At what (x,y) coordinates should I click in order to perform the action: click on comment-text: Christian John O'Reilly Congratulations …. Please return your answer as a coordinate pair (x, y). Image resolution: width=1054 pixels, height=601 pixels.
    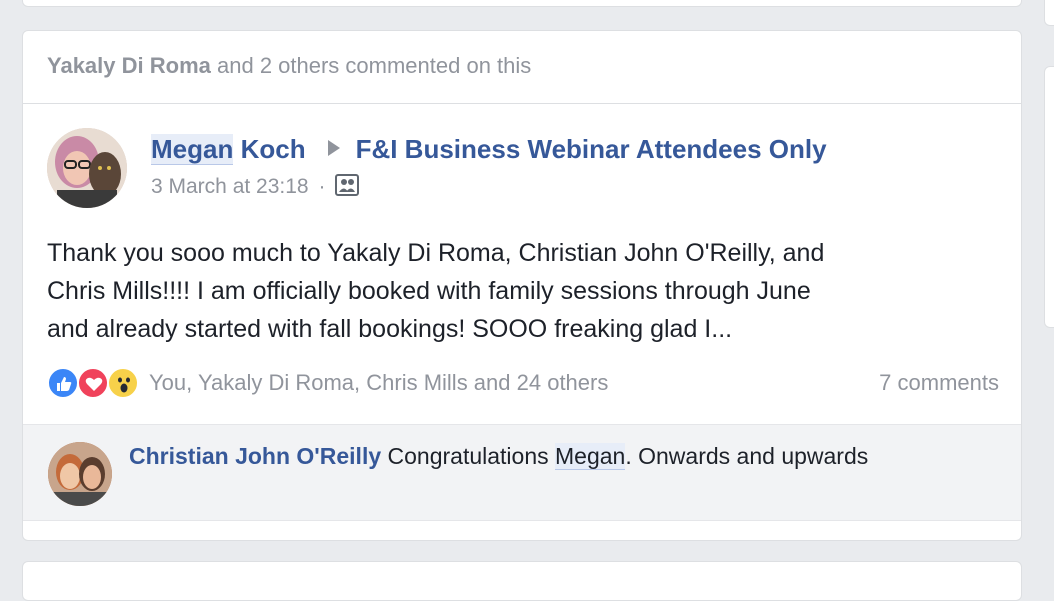
    Looking at the image, I should click on (498, 456).